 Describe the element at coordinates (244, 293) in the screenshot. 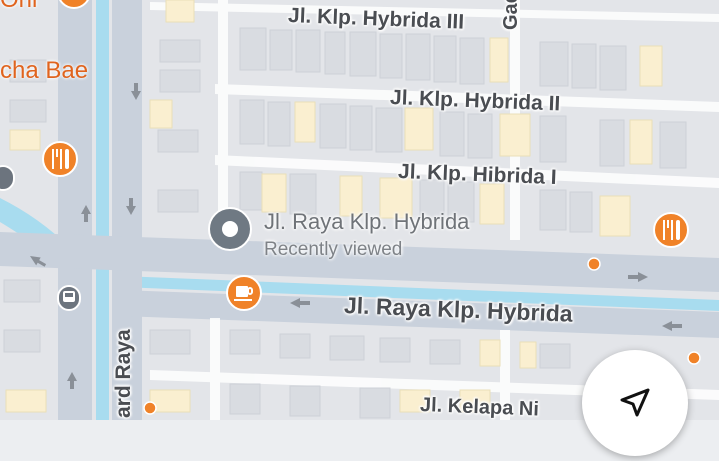

I see `cafe-poi` at that location.